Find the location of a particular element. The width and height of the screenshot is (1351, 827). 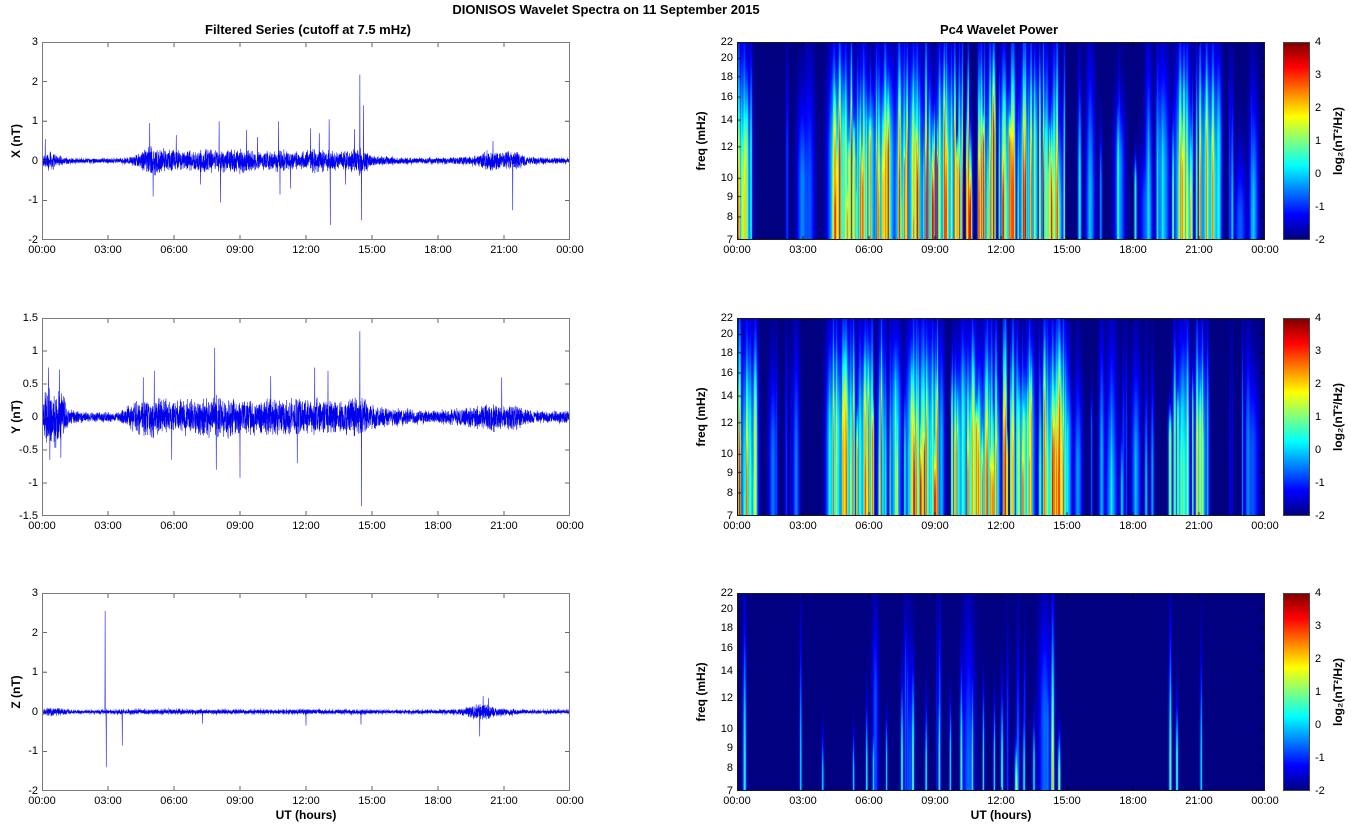

colorbar-label-row3: log₂(nT²/Hz) is located at coordinates (1338, 692).